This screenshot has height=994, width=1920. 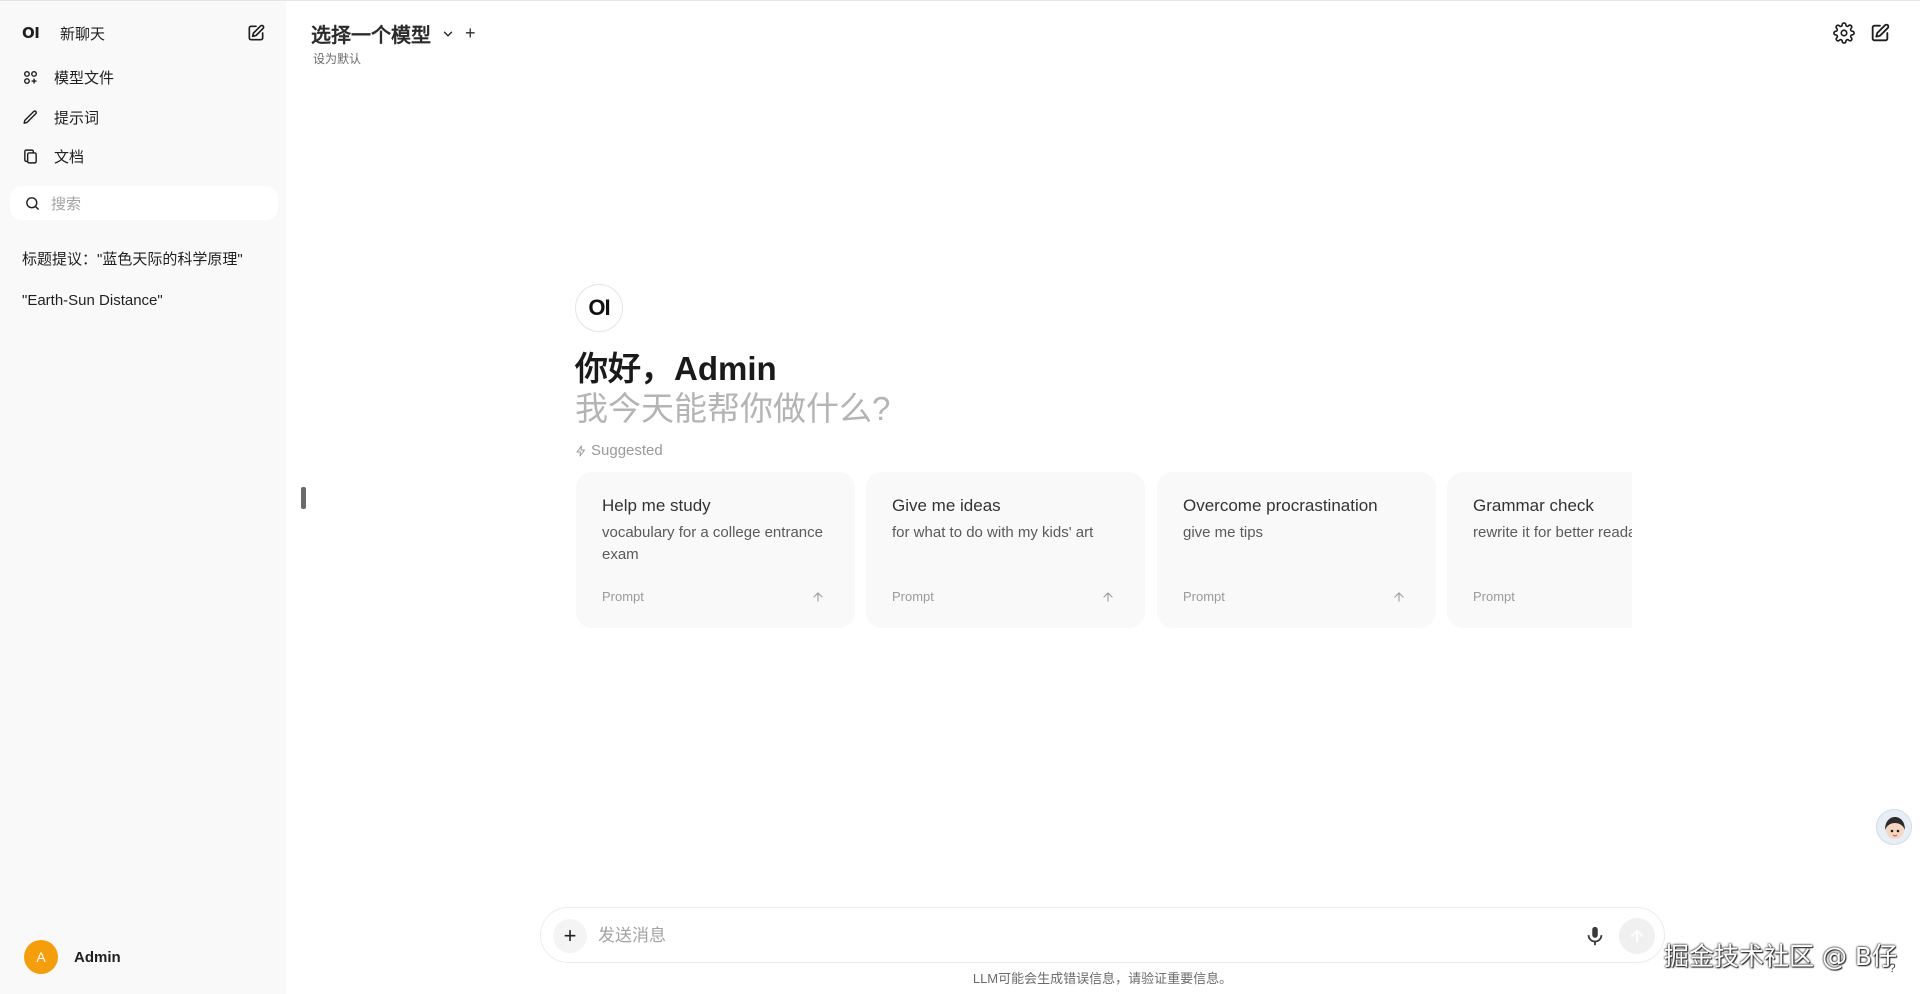 What do you see at coordinates (960, 0) in the screenshot?
I see `top-divider` at bounding box center [960, 0].